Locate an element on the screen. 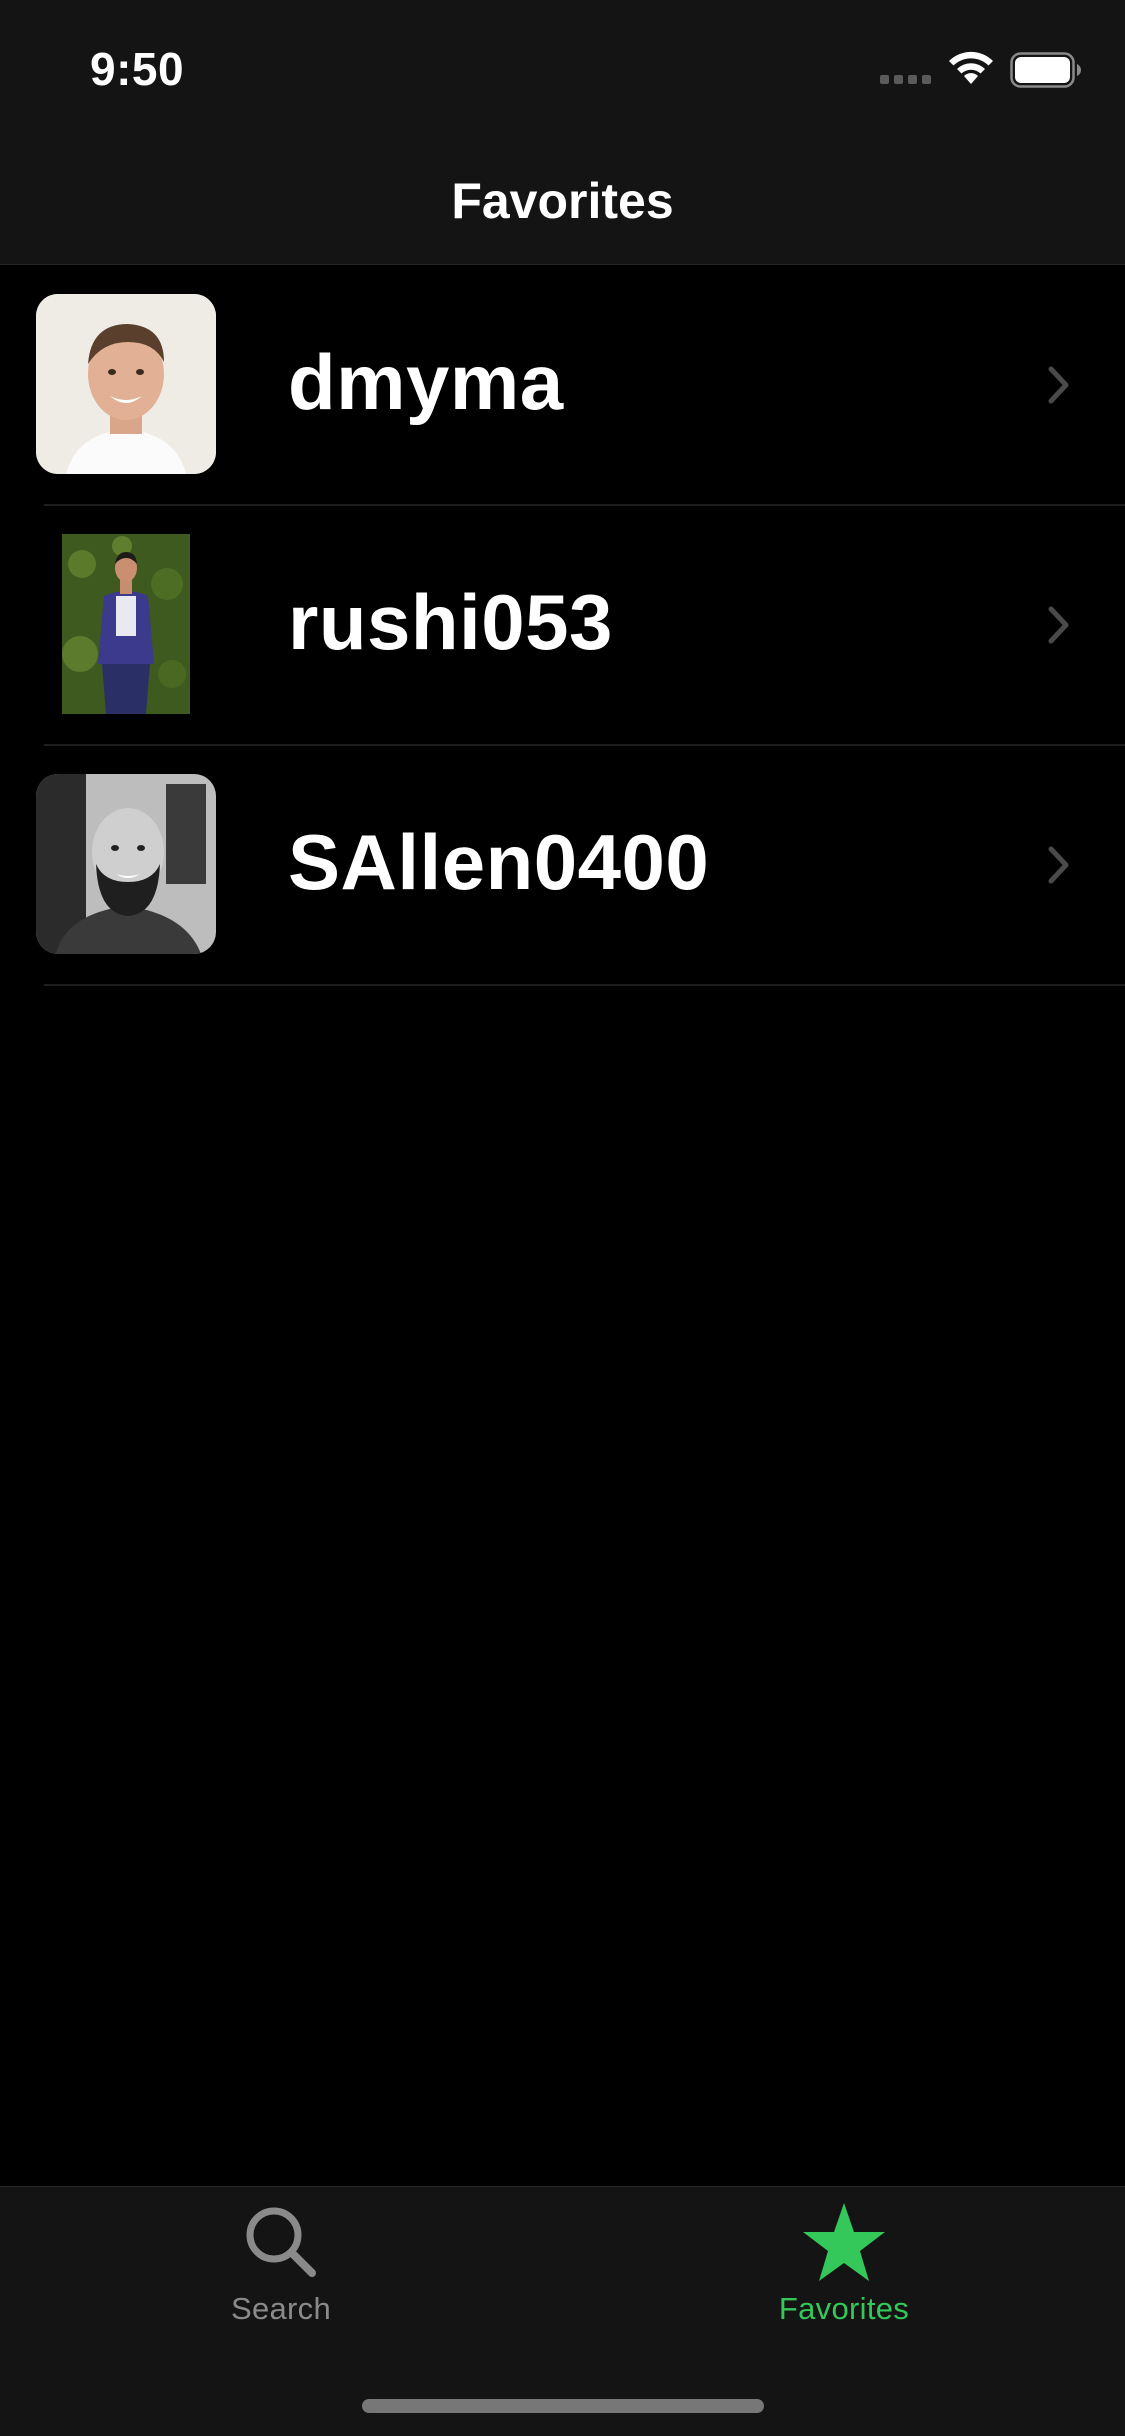  battery-icon is located at coordinates (1045, 70).